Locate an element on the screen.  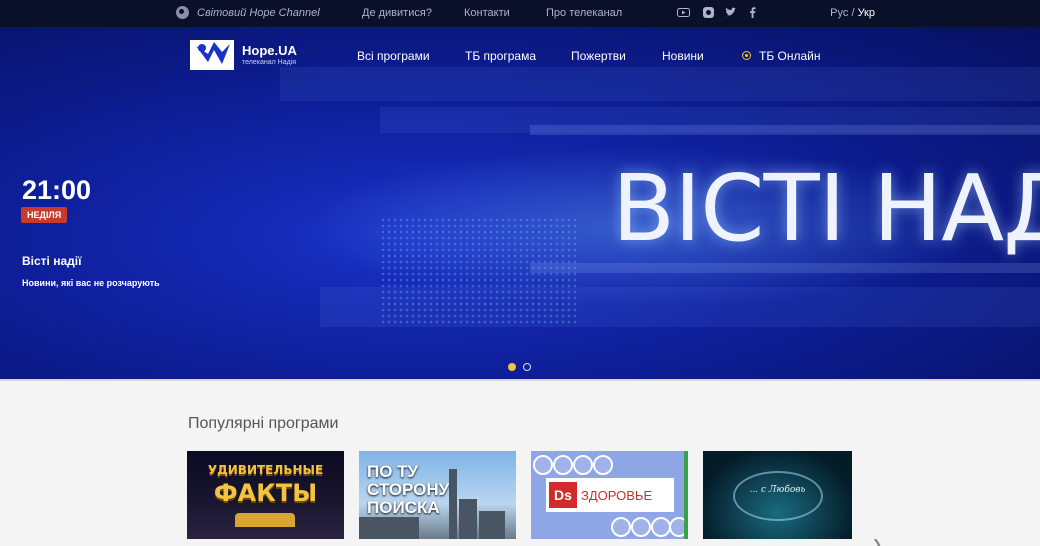
program-card-search: ПО ТУ СТОРОНУ ПОИСКА is located at coordinates (437, 495).